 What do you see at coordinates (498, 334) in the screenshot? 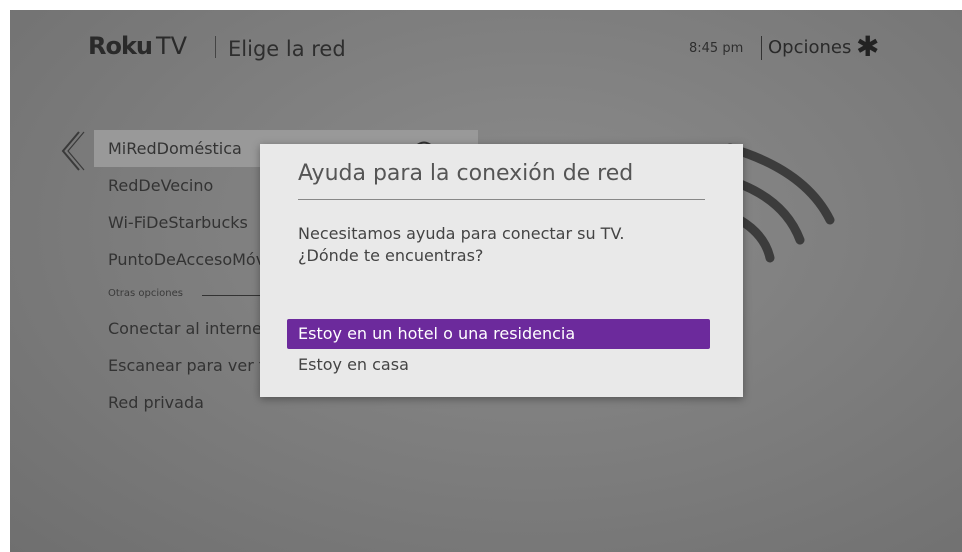
I see `choice-hotel-button: Estoy en un hotel o una residencia` at bounding box center [498, 334].